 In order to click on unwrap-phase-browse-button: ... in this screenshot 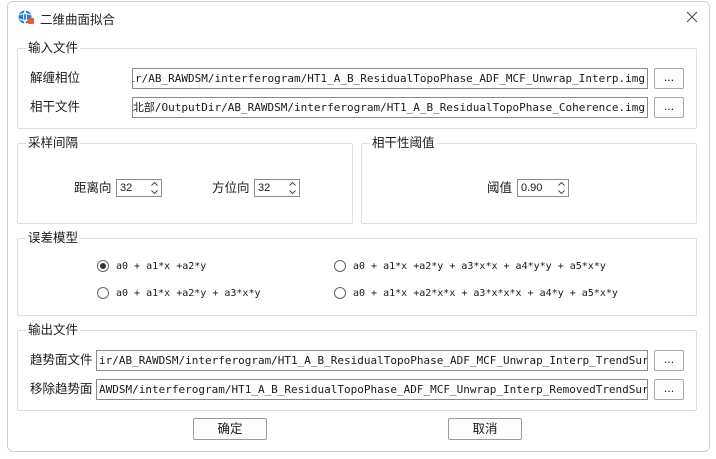, I will do `click(669, 78)`.